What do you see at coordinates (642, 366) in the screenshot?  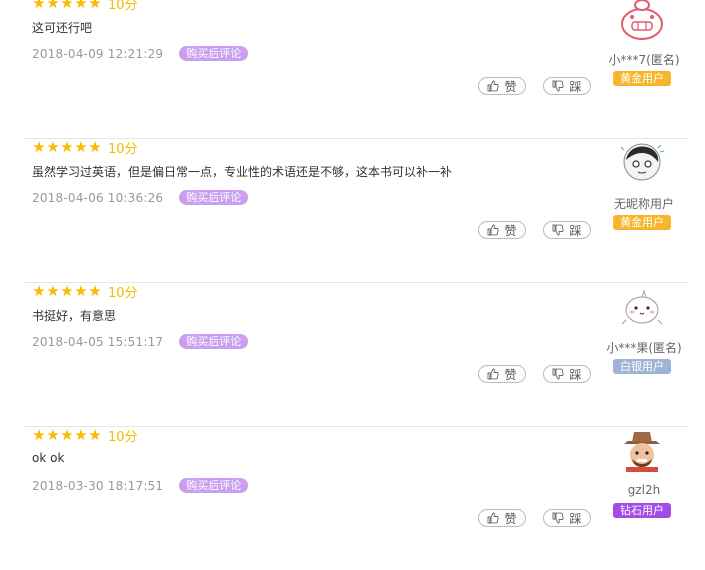 I see `user-level-badge: 白银用户` at bounding box center [642, 366].